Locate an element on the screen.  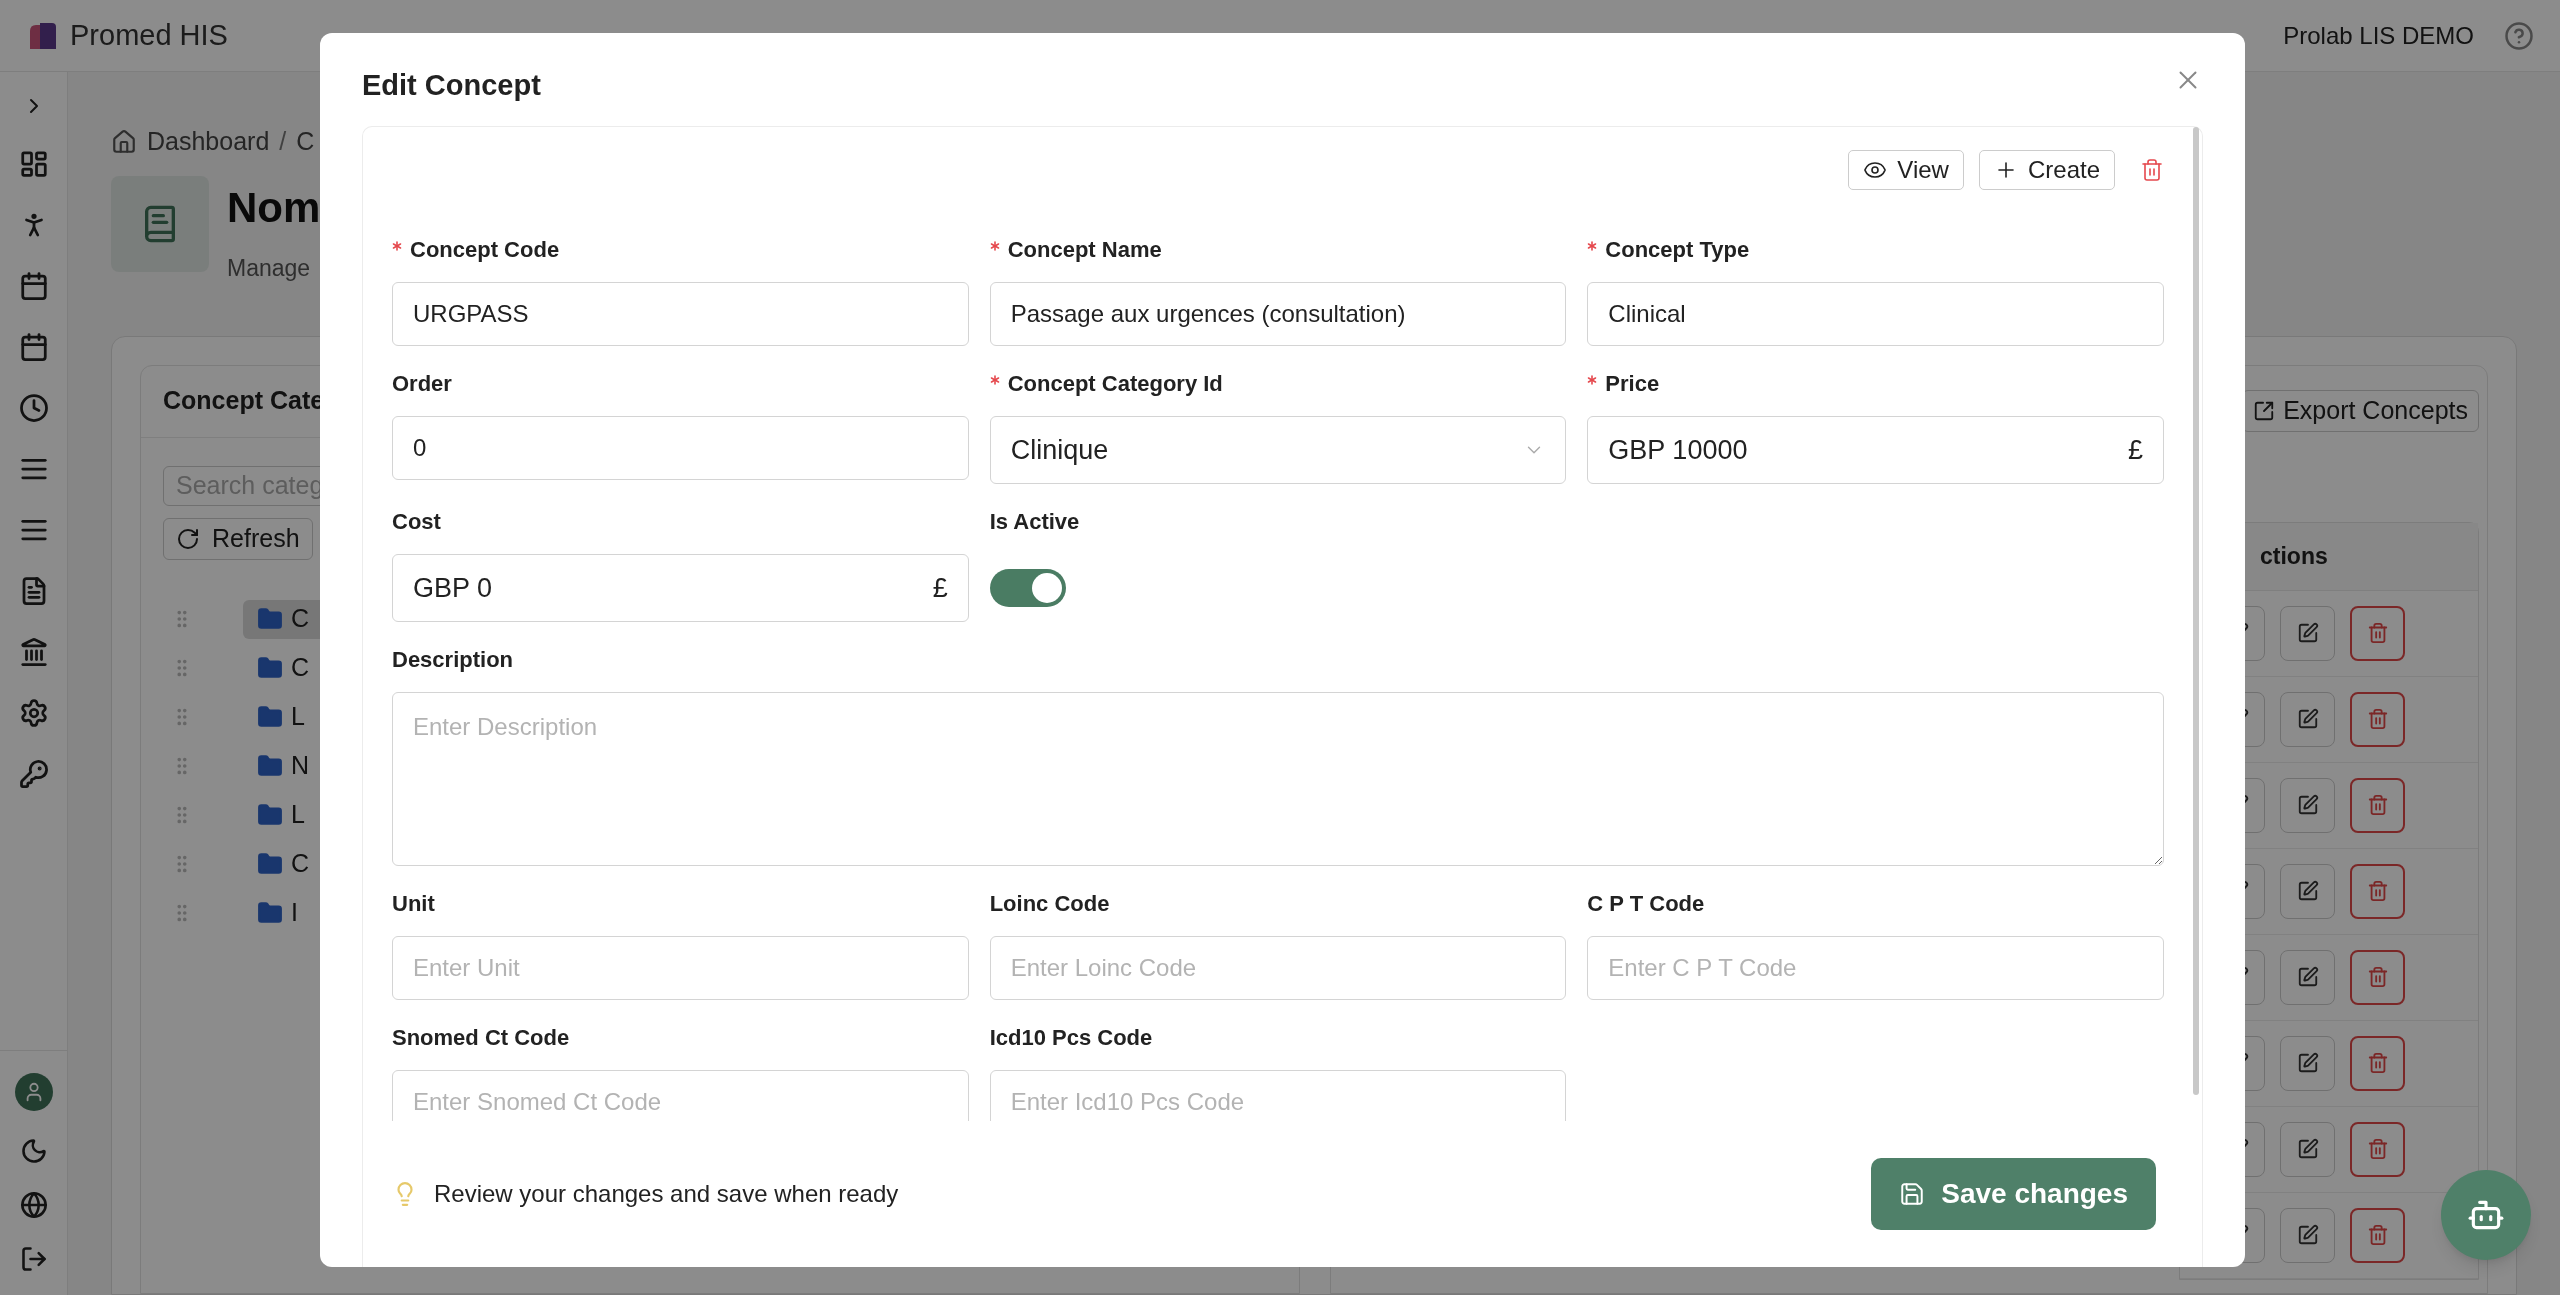
field-label: Order is located at coordinates (422, 383).